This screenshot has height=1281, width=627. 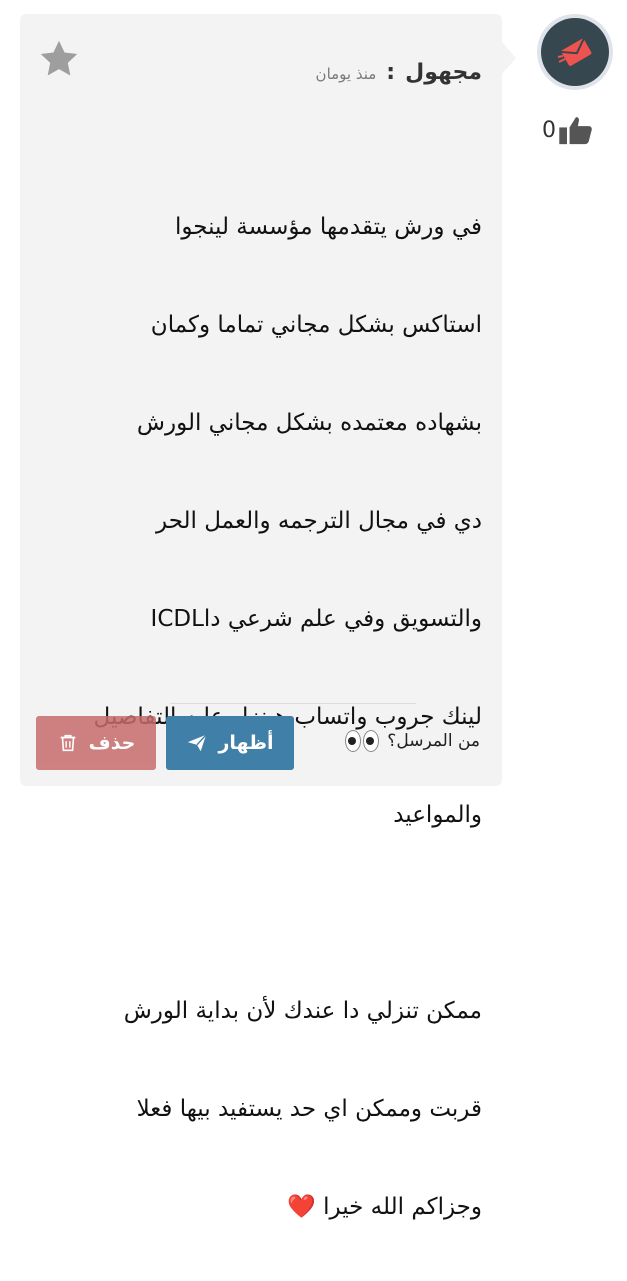 I want to click on message-line: والتسويق وفي علم شرعي داICDL, so click(x=316, y=619).